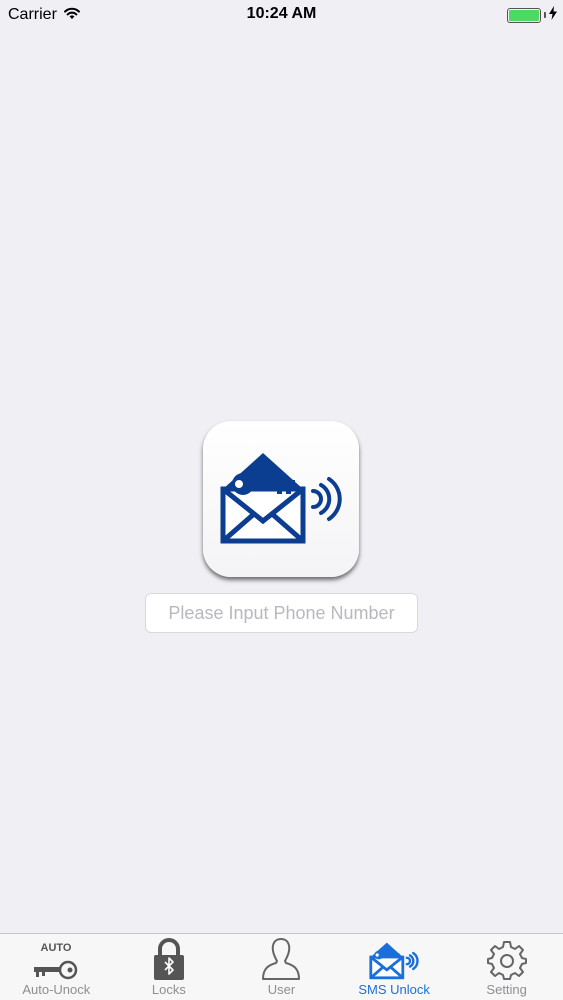 This screenshot has height=1000, width=563. What do you see at coordinates (545, 15) in the screenshot?
I see `battery-tip` at bounding box center [545, 15].